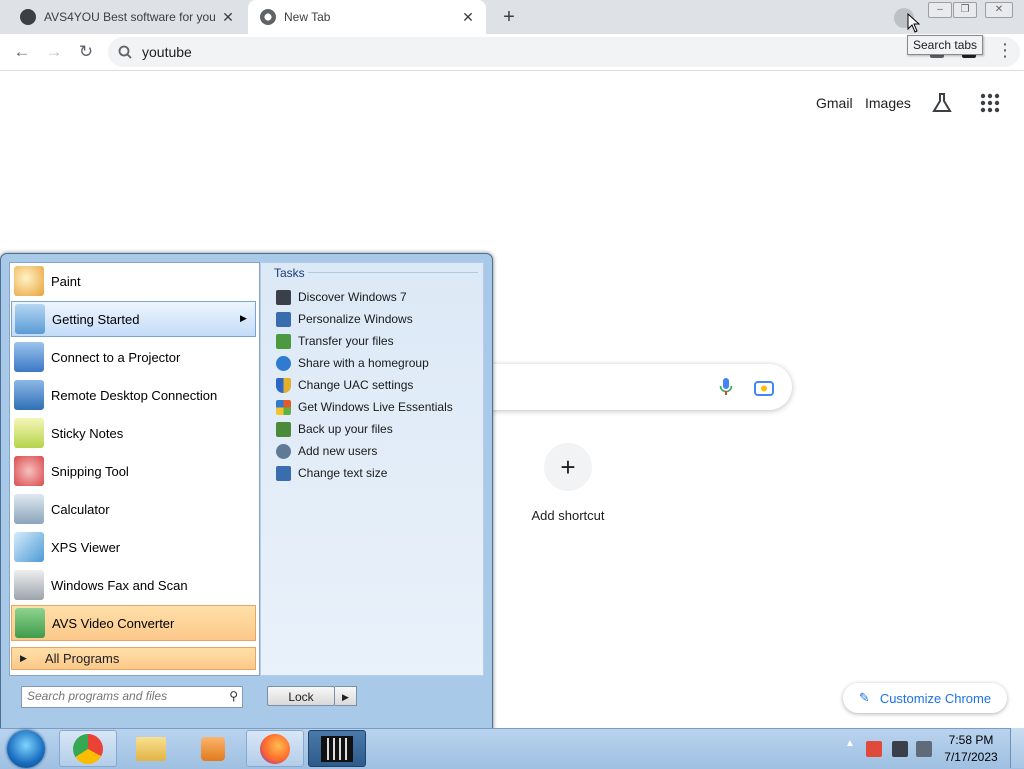 This screenshot has height=769, width=1024. Describe the element at coordinates (233, 696) in the screenshot. I see `search-icon: ⚲` at that location.